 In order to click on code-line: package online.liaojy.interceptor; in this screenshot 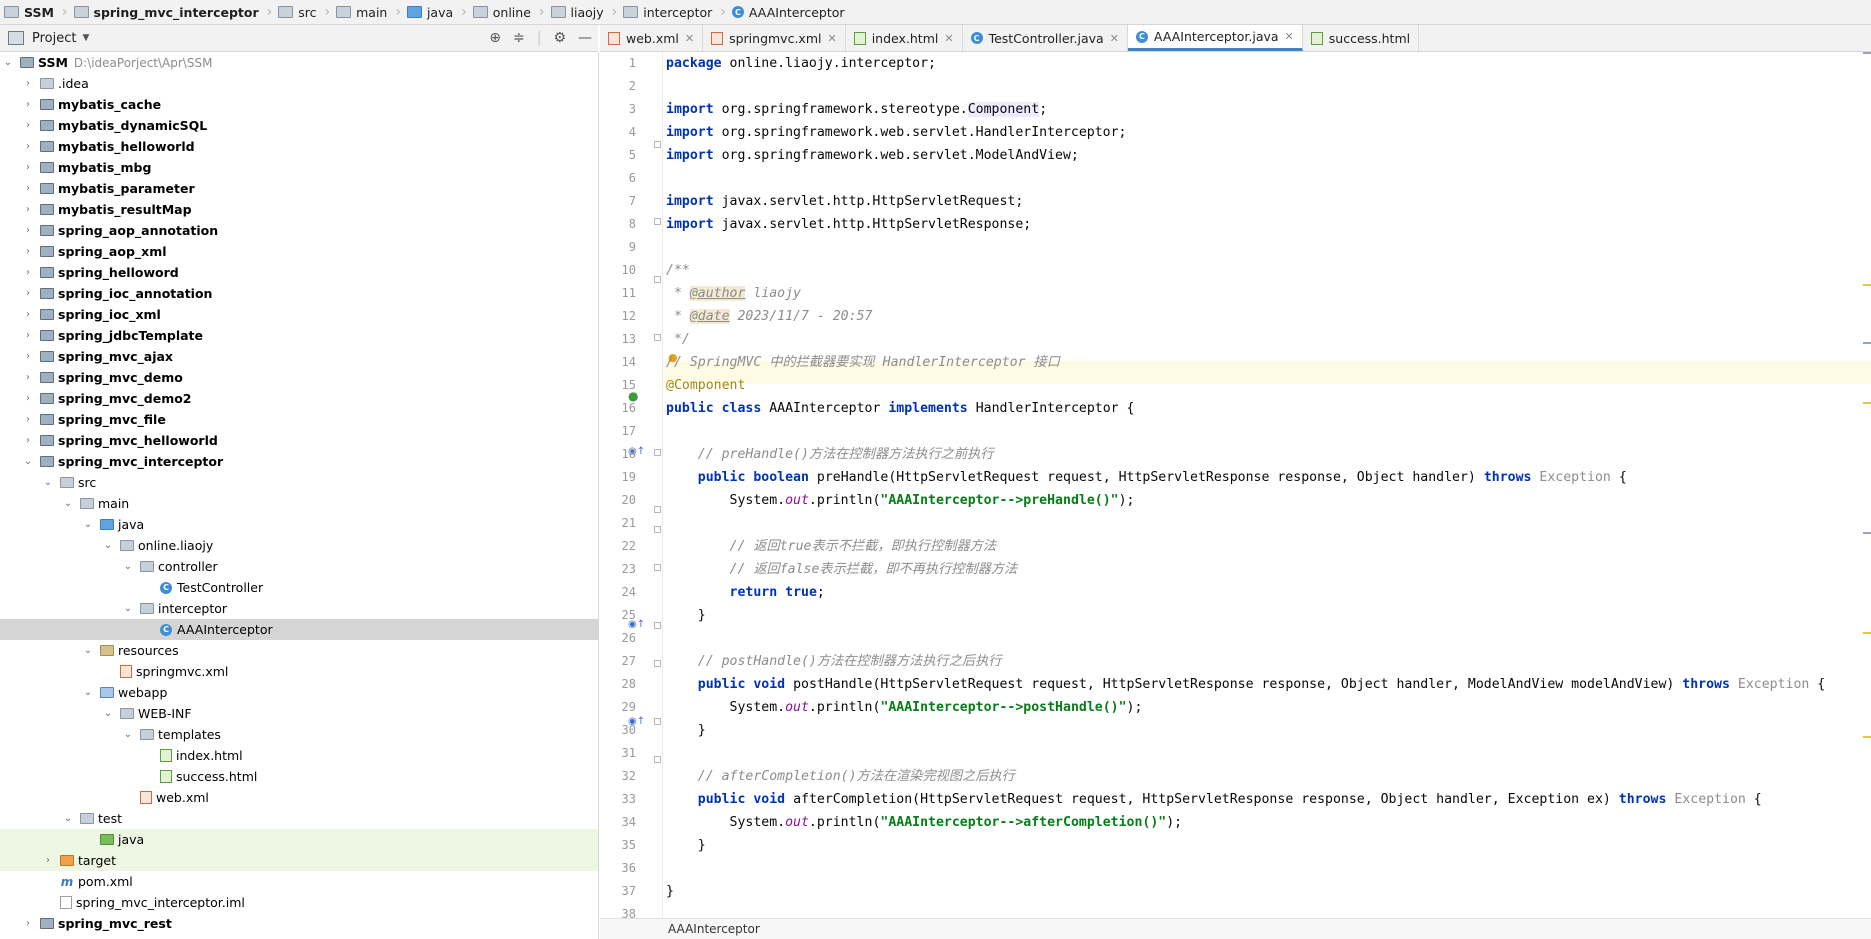, I will do `click(801, 63)`.